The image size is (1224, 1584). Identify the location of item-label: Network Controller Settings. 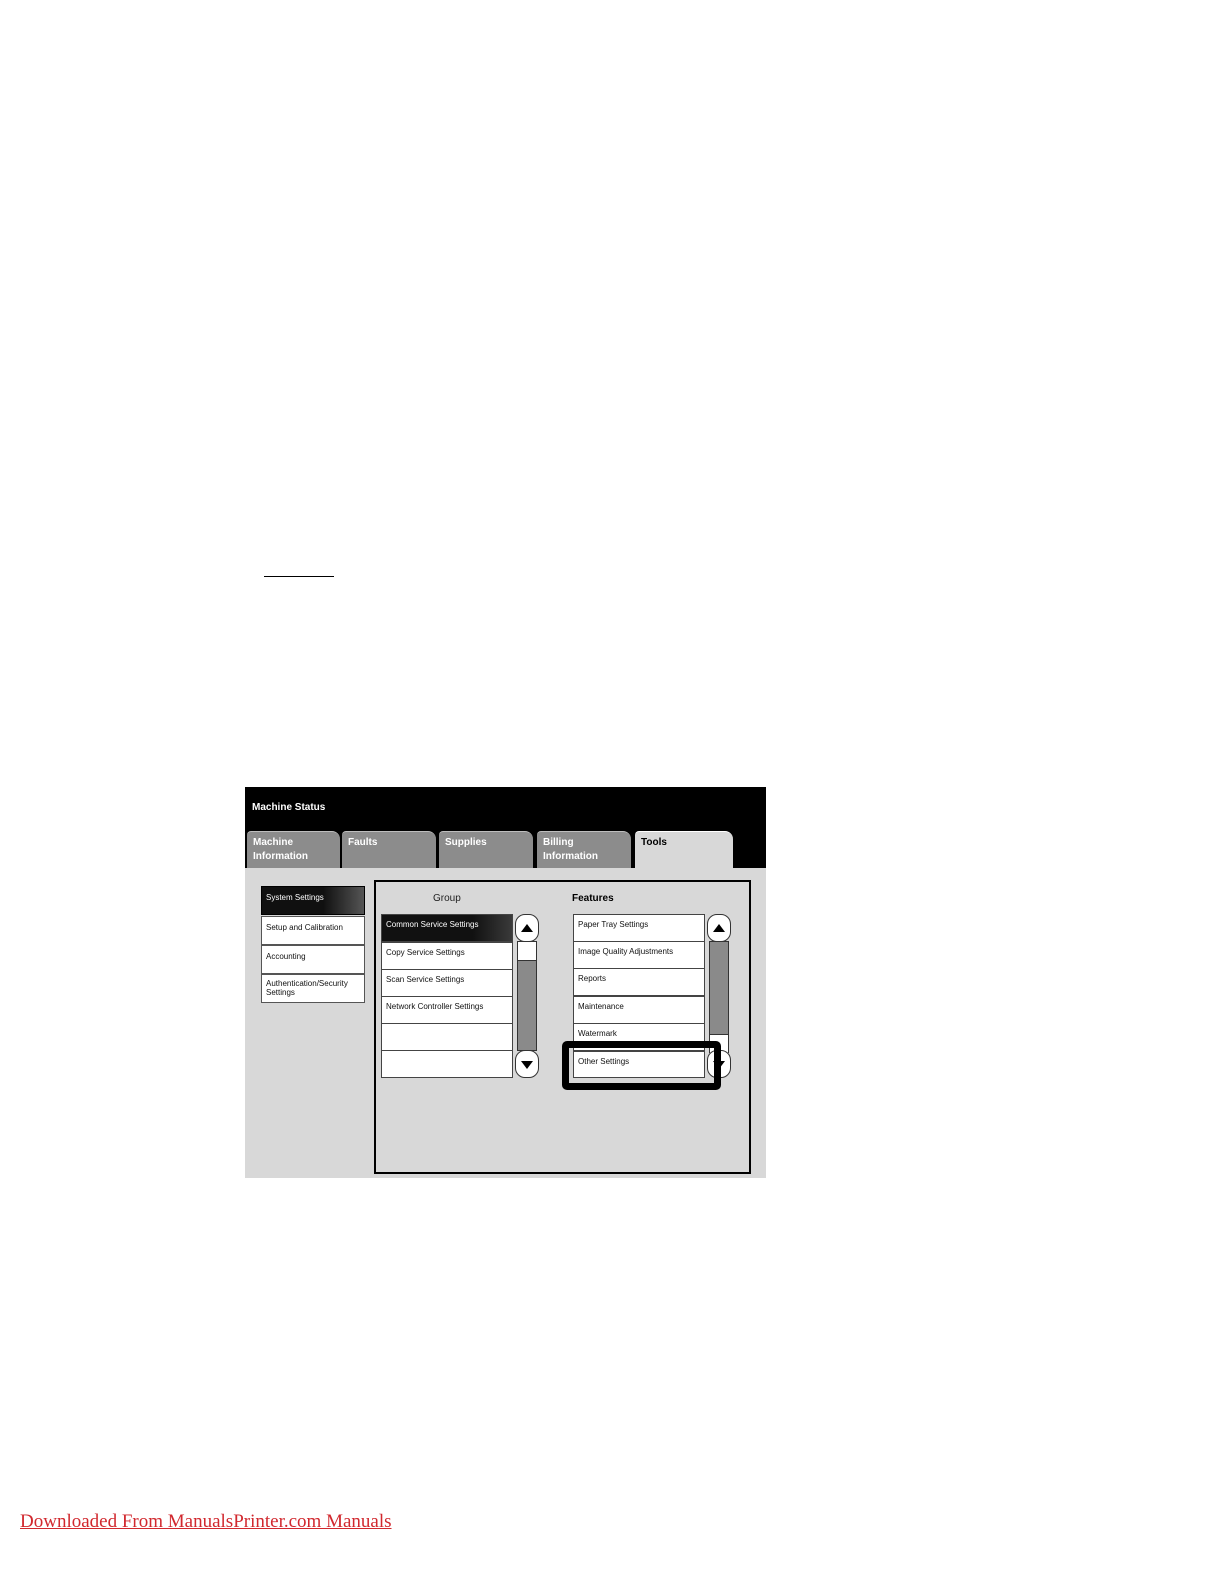
(435, 1006).